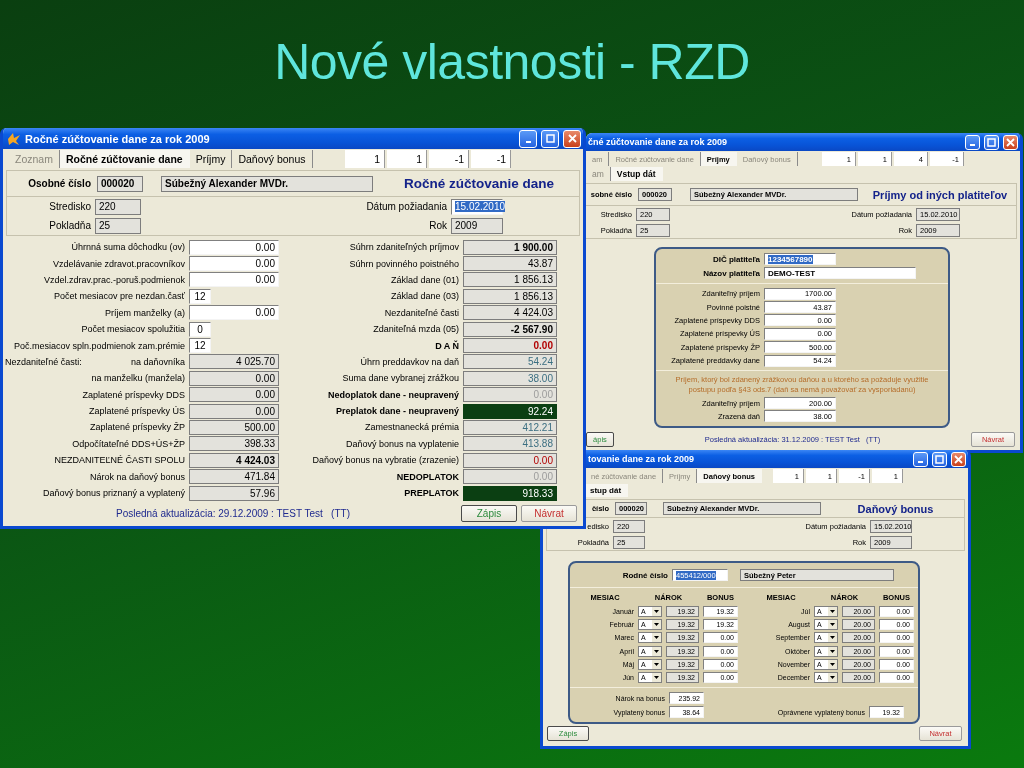 The height and width of the screenshot is (768, 1024). Describe the element at coordinates (234, 493) in the screenshot. I see `value-field: 57.96` at that location.